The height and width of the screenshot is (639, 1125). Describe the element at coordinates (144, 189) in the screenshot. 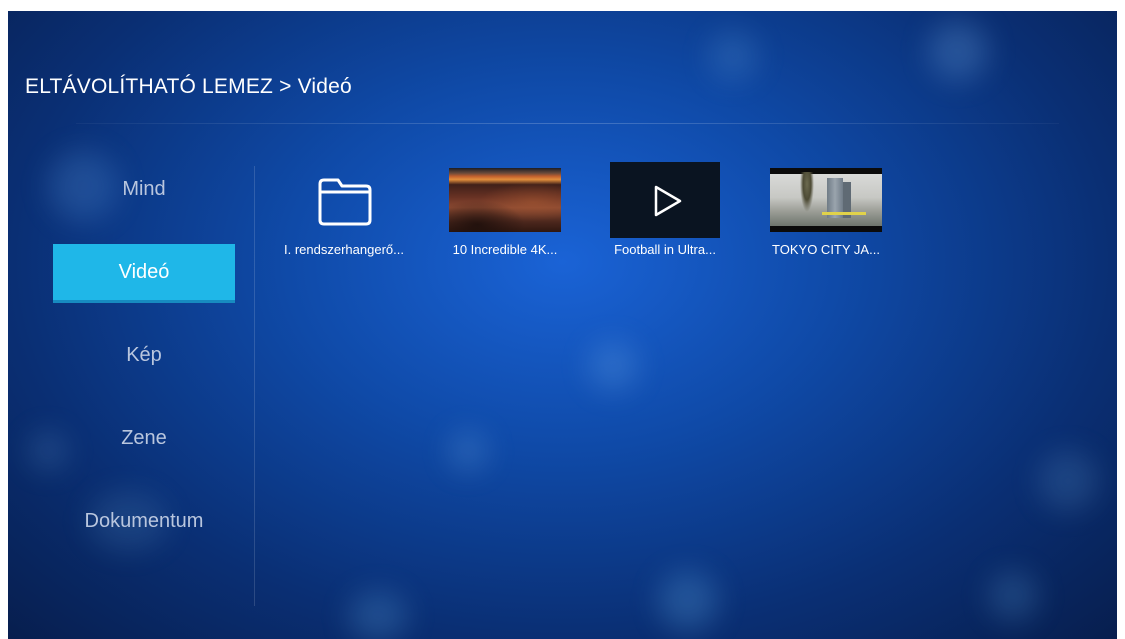

I see `sidebar-item-mind: Mind` at that location.